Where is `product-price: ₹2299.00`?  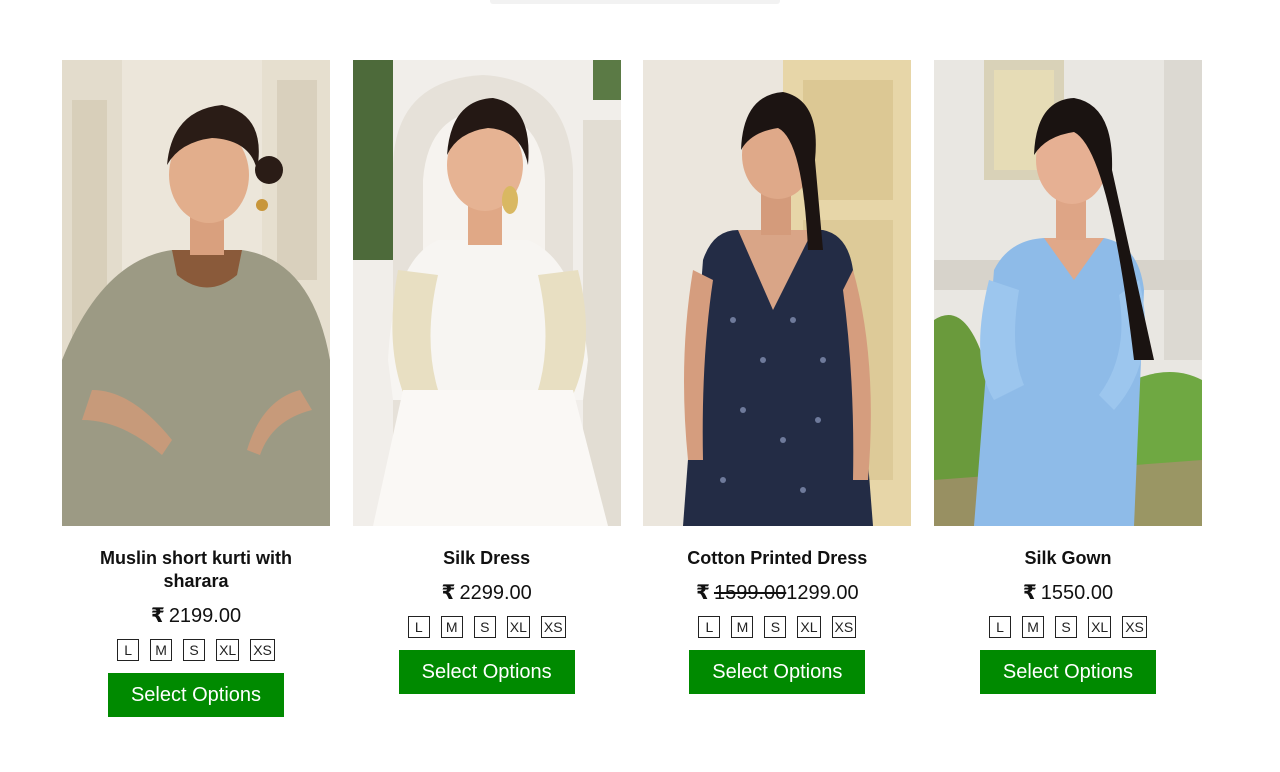
product-price: ₹2299.00 is located at coordinates (487, 593).